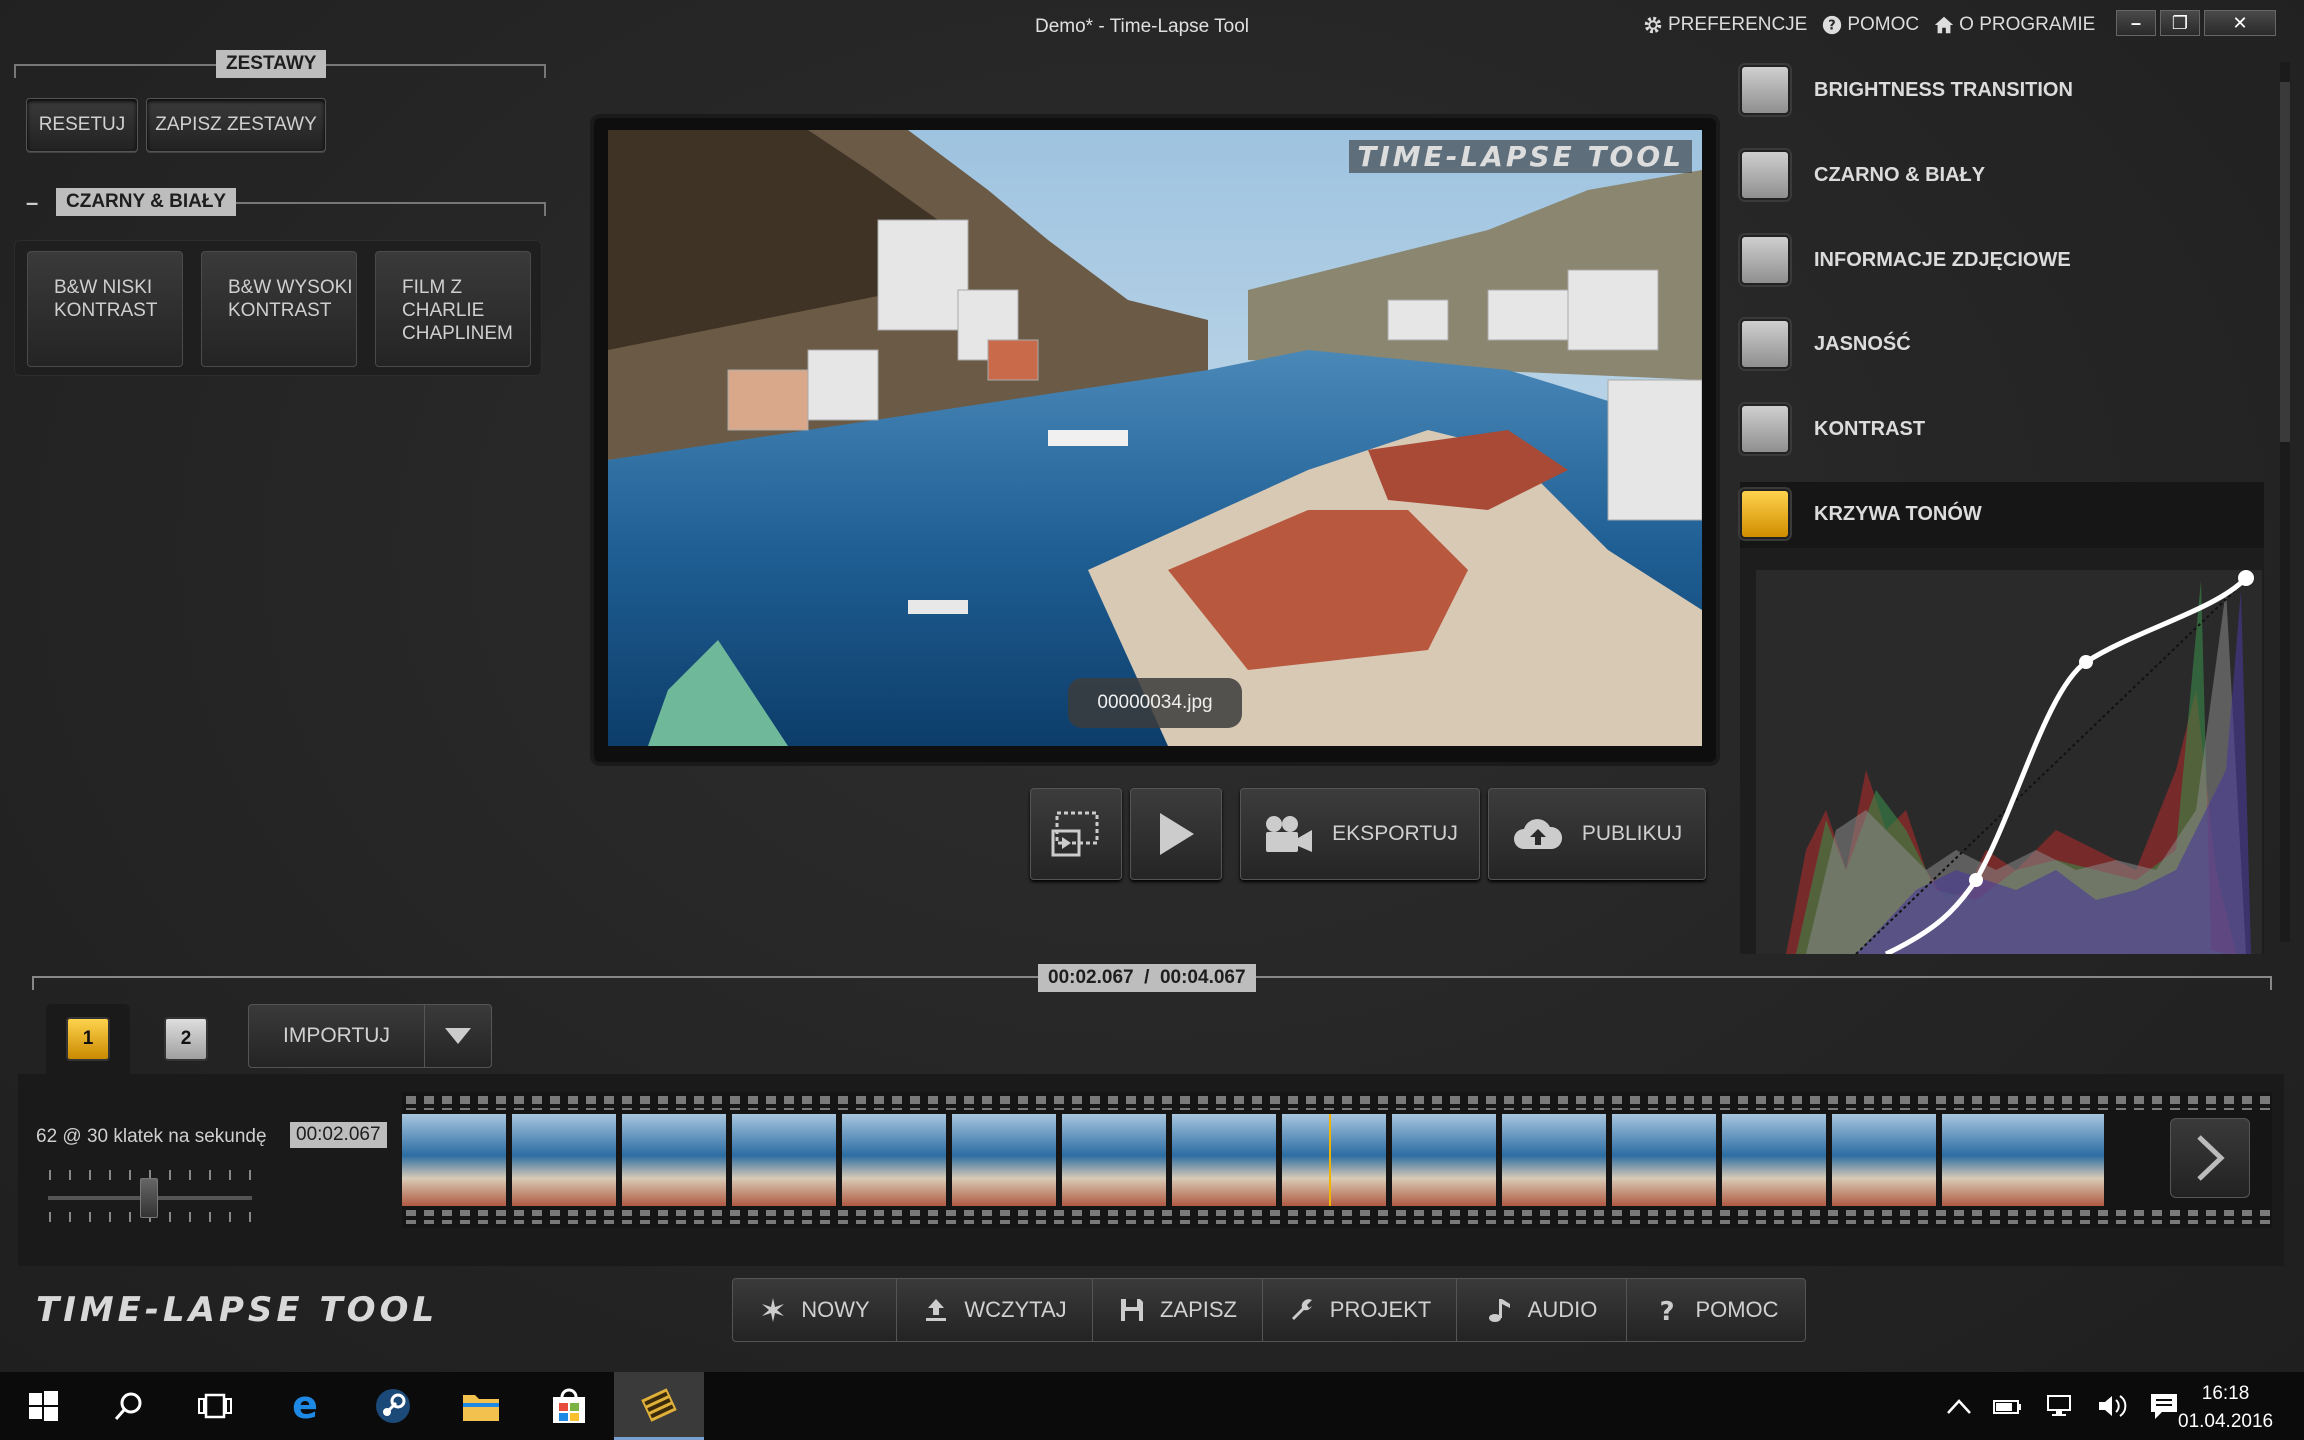  Describe the element at coordinates (2008, 1406) in the screenshot. I see `battery-icon` at that location.